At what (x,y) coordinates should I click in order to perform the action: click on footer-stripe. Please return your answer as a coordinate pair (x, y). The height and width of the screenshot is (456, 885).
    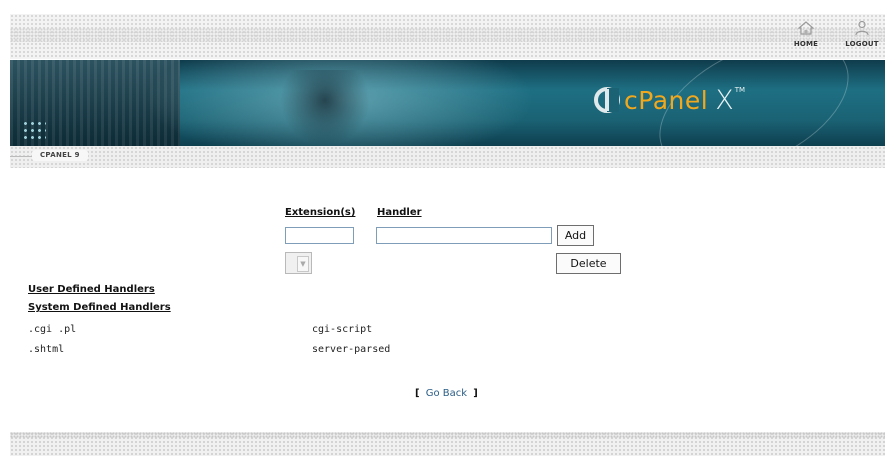
    Looking at the image, I should click on (447, 435).